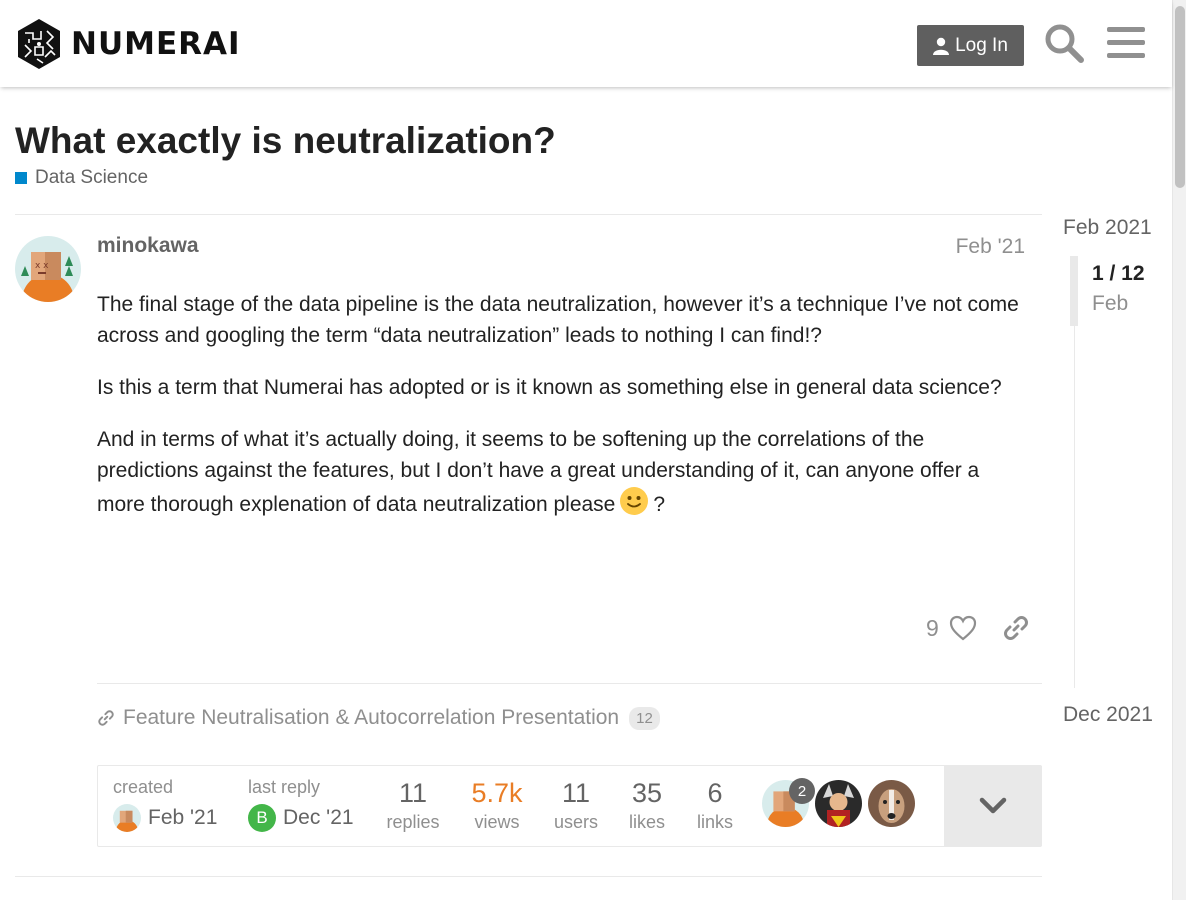 This screenshot has width=1186, height=900. Describe the element at coordinates (39, 44) in the screenshot. I see `numerai-logo-icon` at that location.